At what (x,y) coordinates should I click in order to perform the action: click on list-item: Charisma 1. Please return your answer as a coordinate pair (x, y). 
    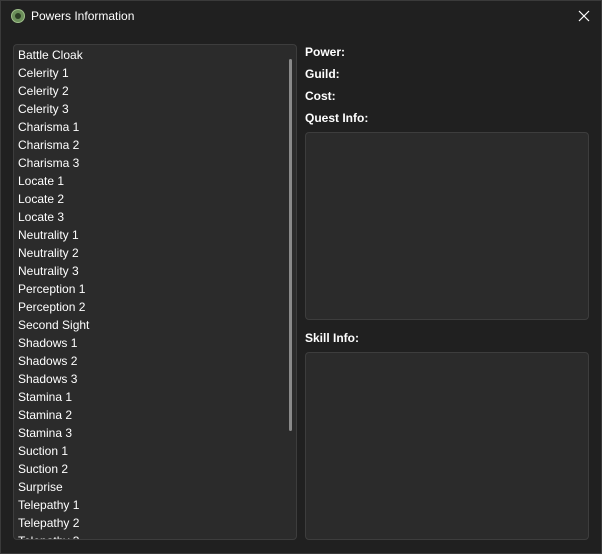
    Looking at the image, I should click on (155, 127).